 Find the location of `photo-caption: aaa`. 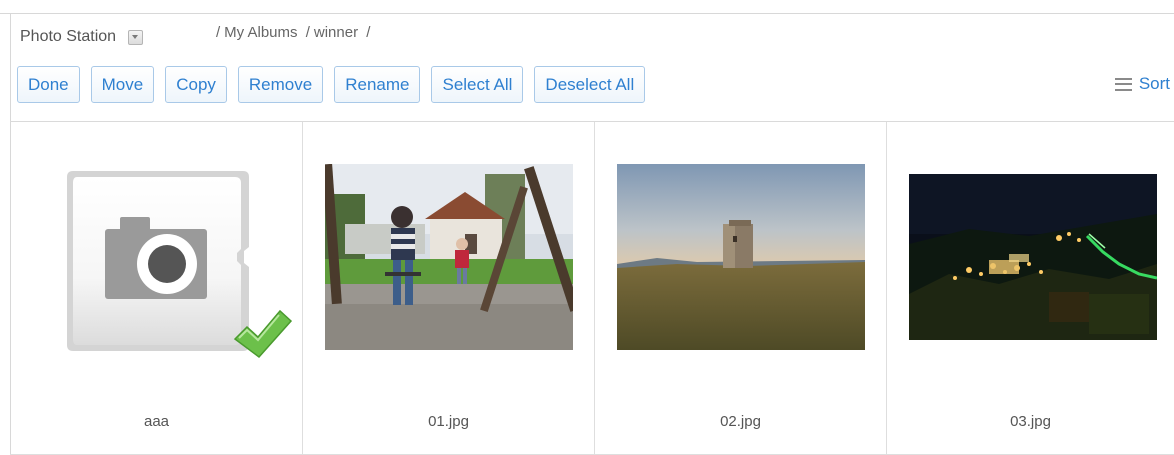

photo-caption: aaa is located at coordinates (156, 421).